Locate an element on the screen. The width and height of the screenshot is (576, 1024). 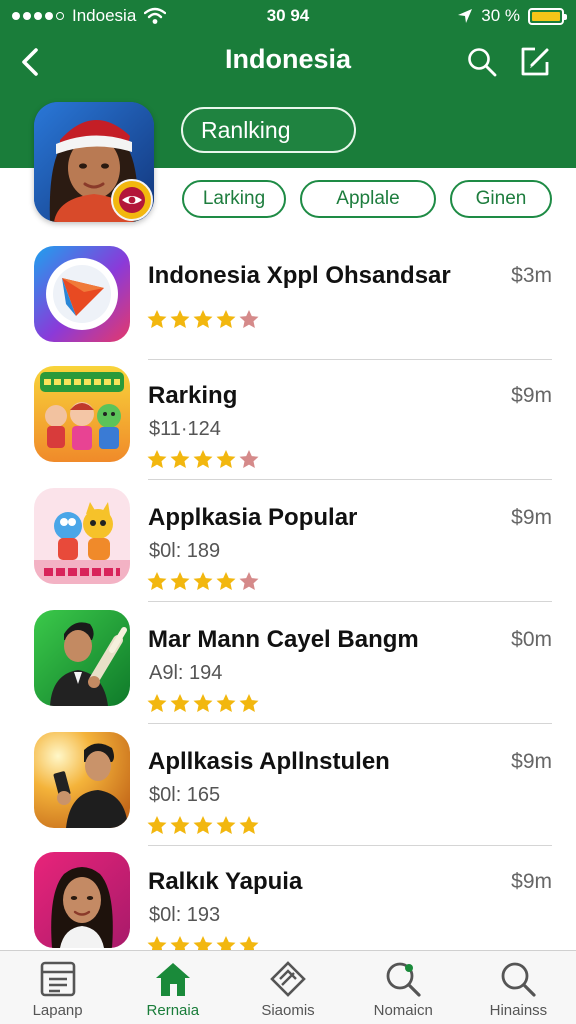
tab-rernaia: Rernaia is located at coordinates (172, 987).